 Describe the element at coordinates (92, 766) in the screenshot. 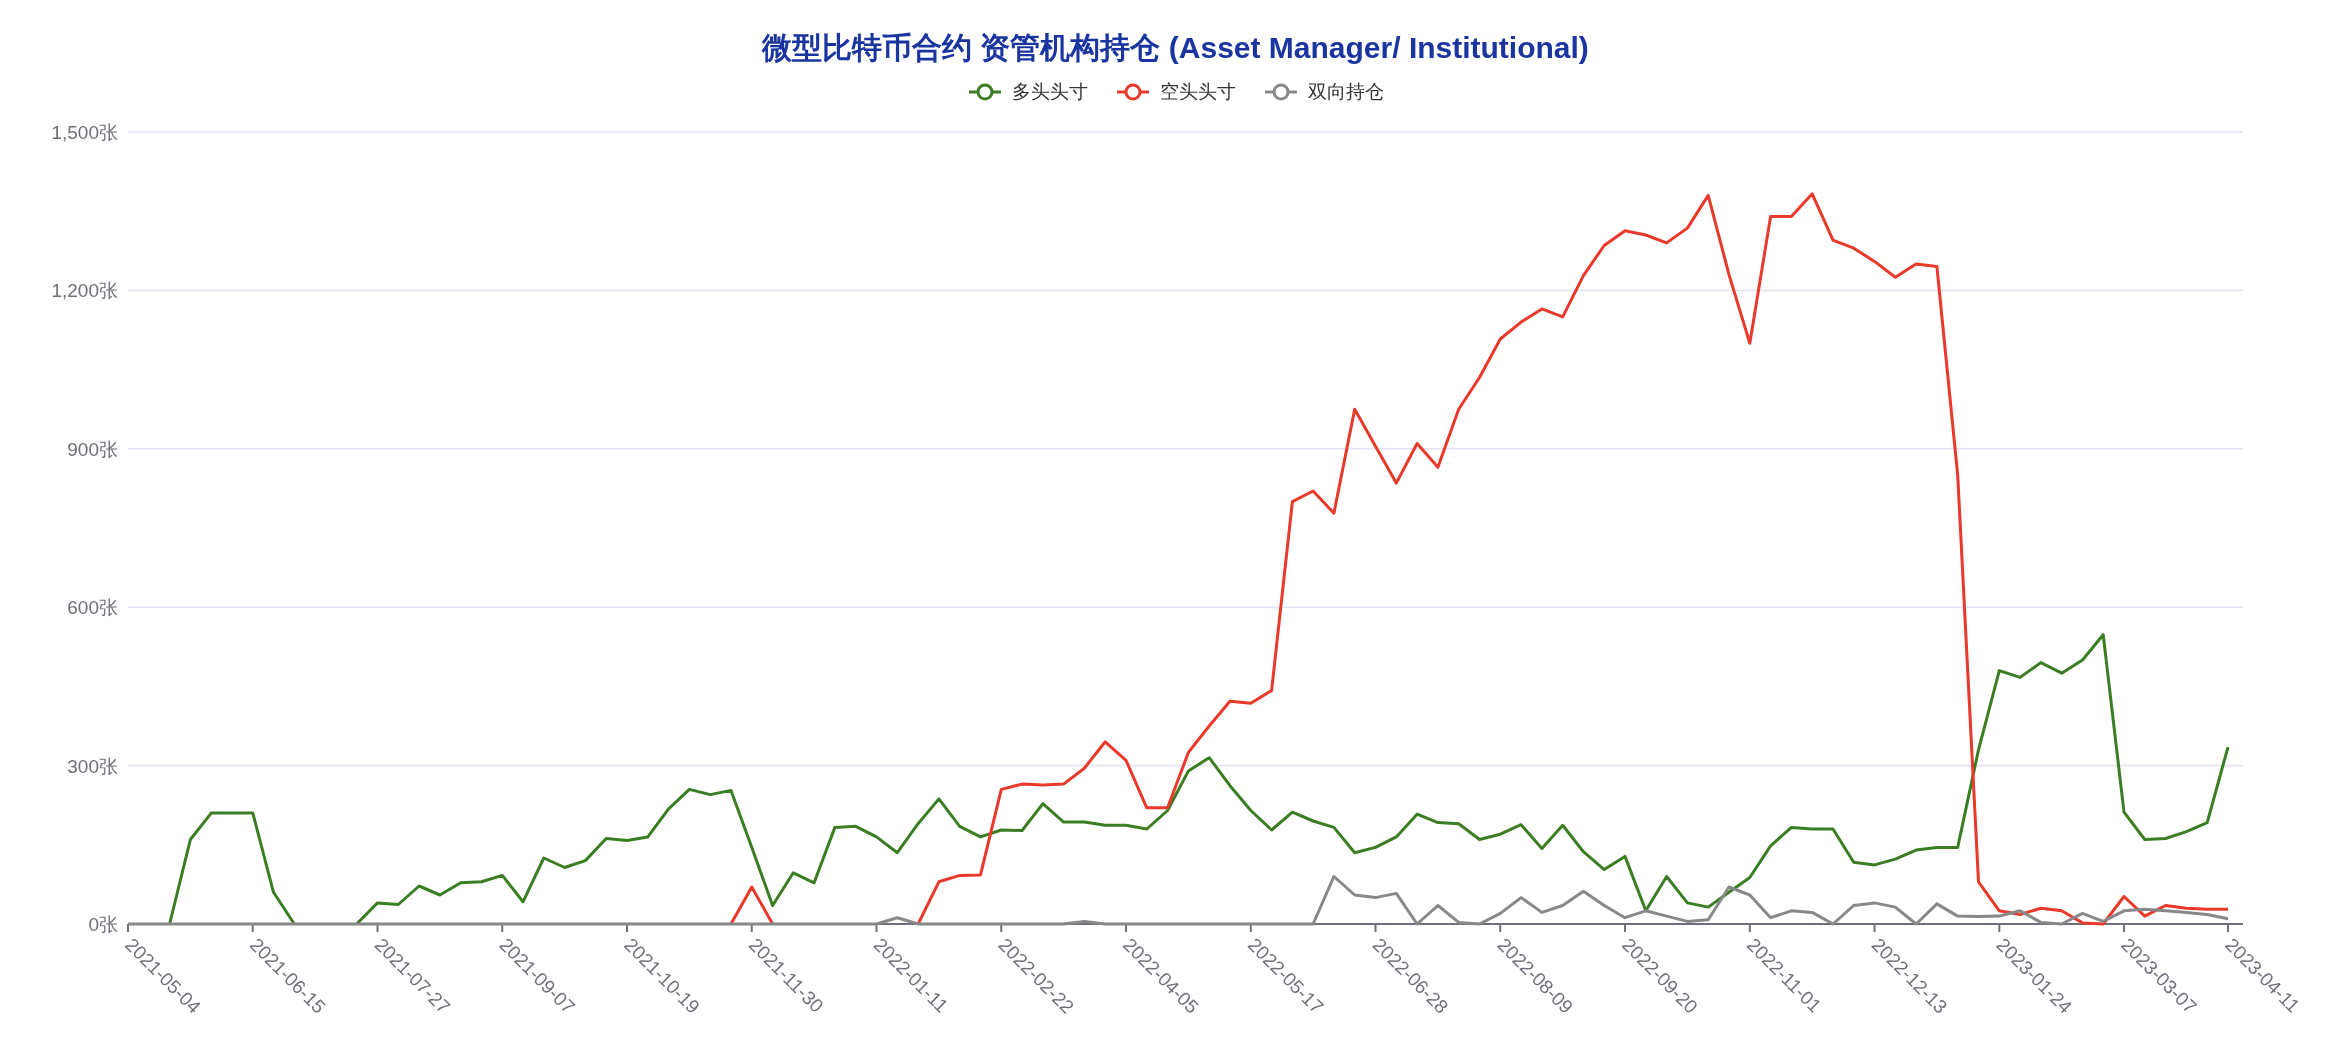

I see `y-axis-label: 300张` at that location.